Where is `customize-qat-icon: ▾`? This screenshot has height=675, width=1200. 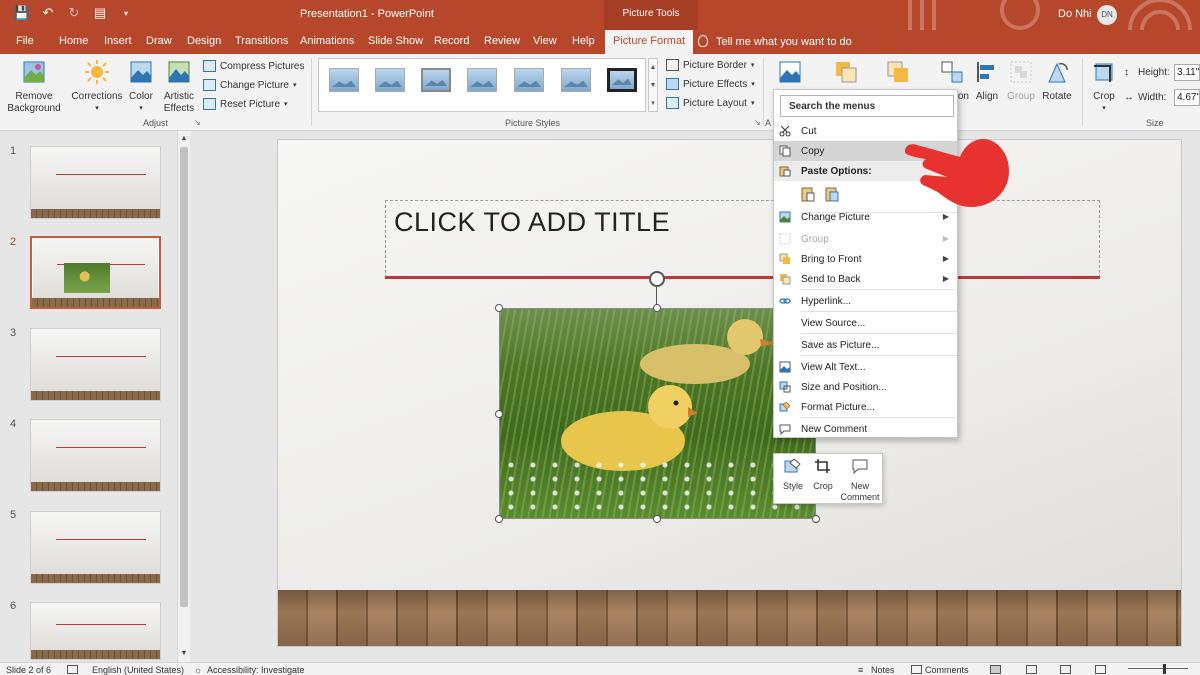
customize-qat-icon: ▾ is located at coordinates (126, 13).